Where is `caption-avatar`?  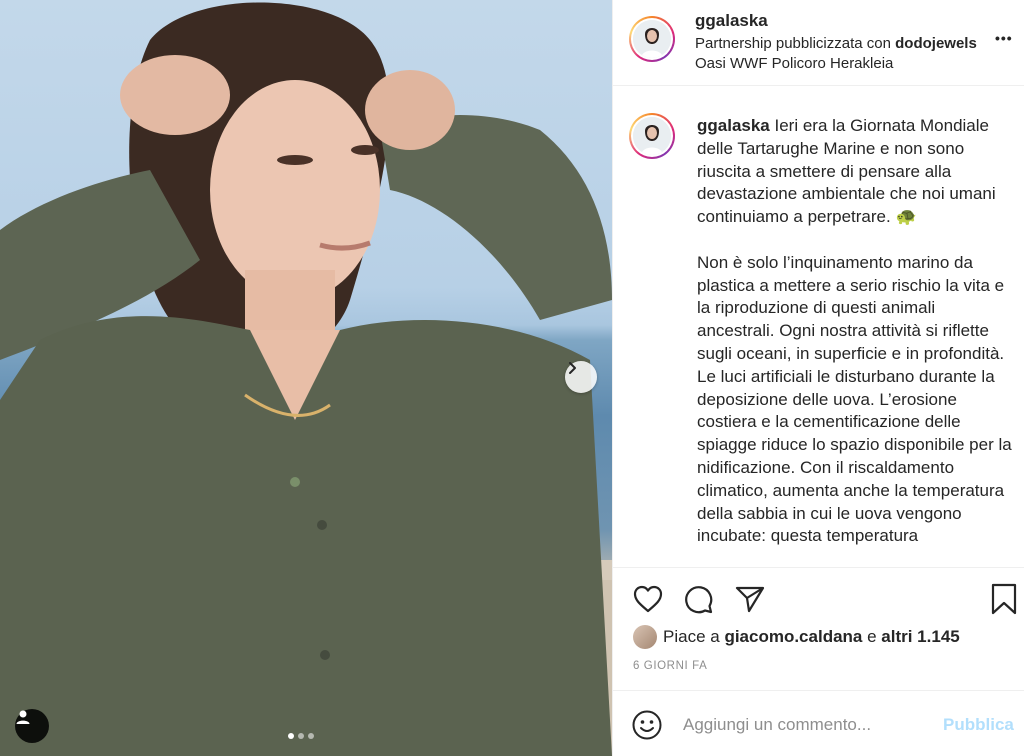 caption-avatar is located at coordinates (652, 136).